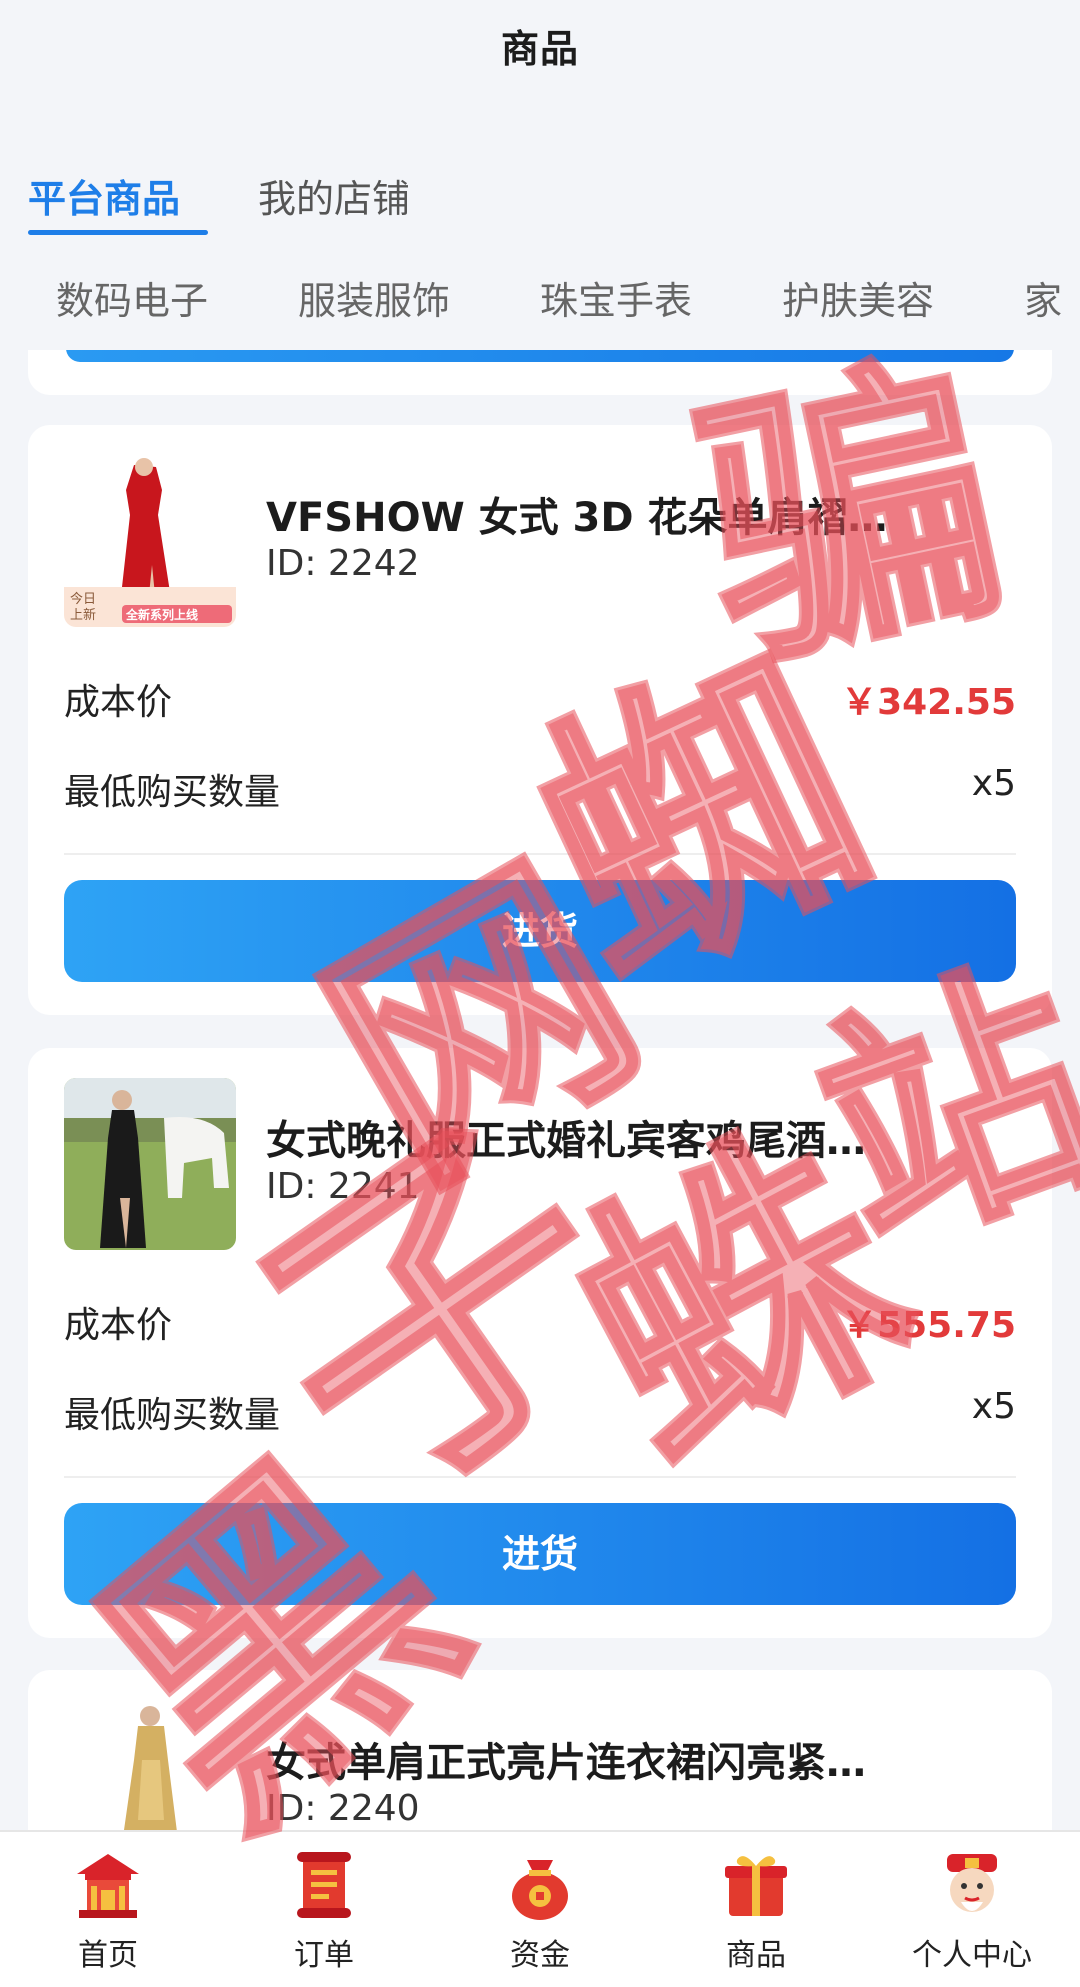 Image resolution: width=1080 pixels, height=1987 pixels. Describe the element at coordinates (132, 300) in the screenshot. I see `category-tab-digital: 数码电子` at that location.